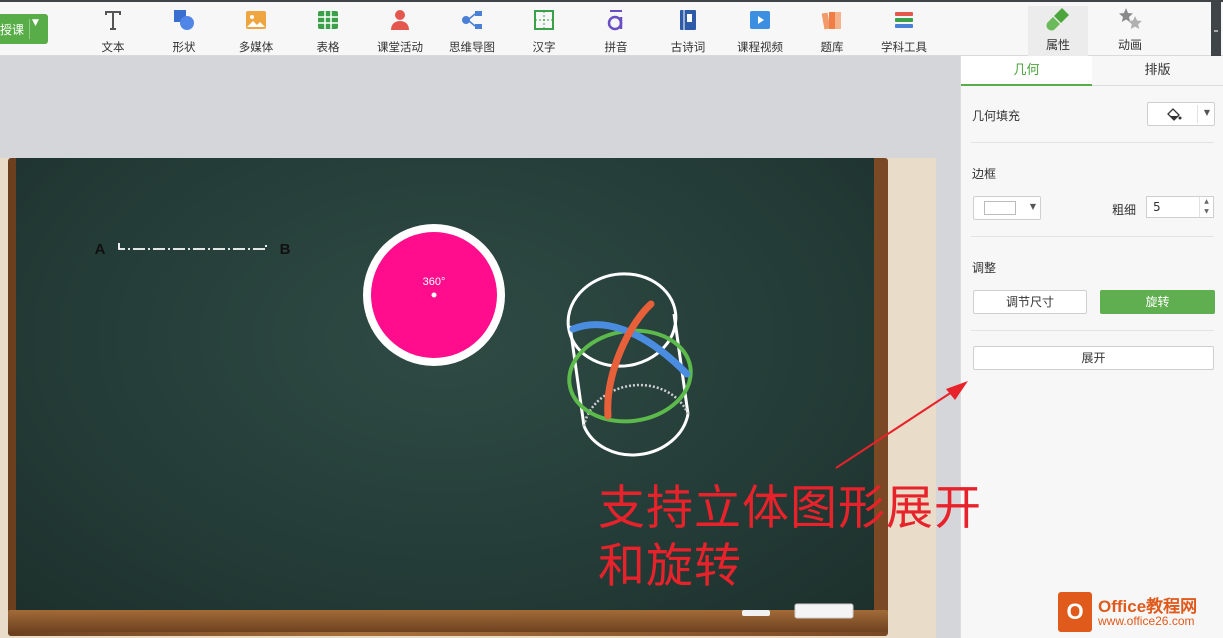  What do you see at coordinates (472, 31) in the screenshot?
I see `tool-mind-map: 思维导图` at bounding box center [472, 31].